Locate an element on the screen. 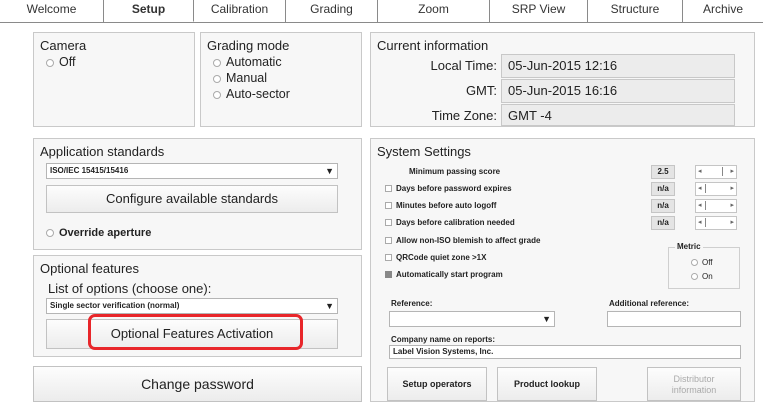  metric-group: Metric Off On is located at coordinates (704, 265).